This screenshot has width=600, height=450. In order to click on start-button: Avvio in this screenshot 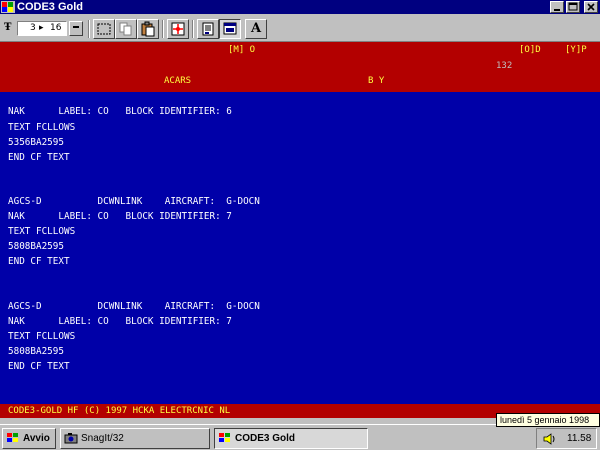, I will do `click(29, 438)`.